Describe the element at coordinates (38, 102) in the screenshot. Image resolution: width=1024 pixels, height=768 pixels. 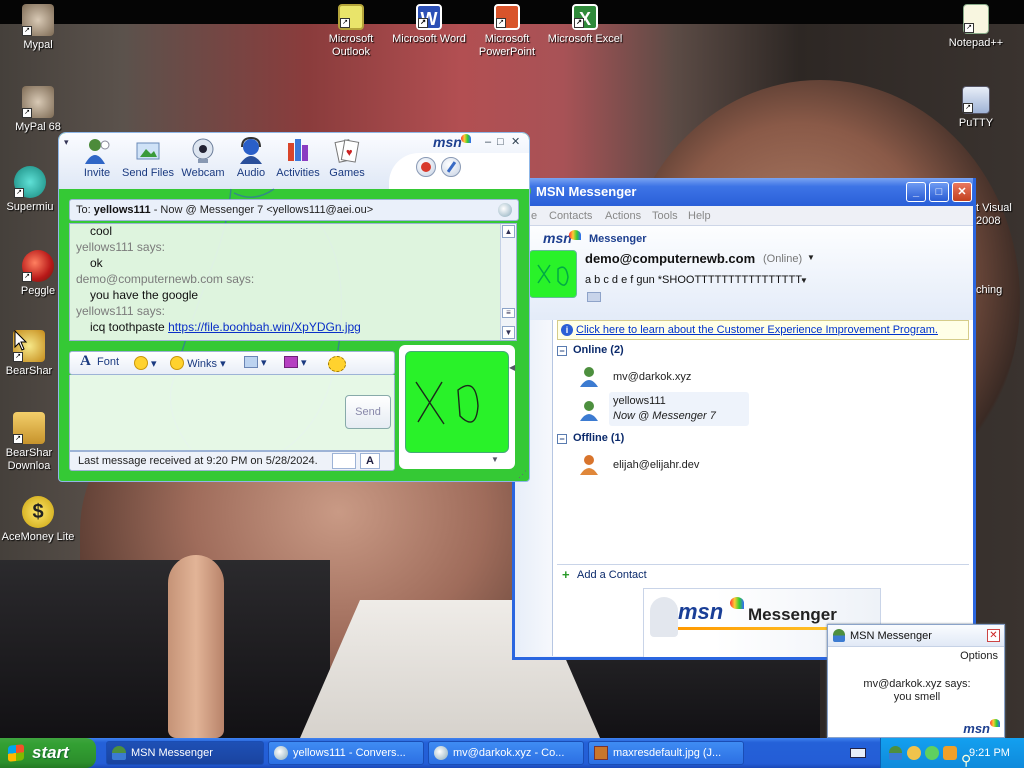
I see `mypal68-icon-image: ↗` at that location.